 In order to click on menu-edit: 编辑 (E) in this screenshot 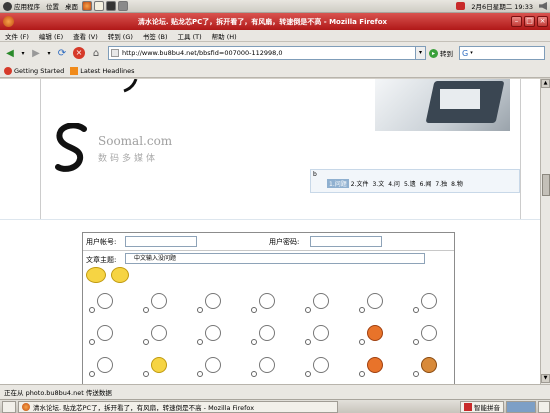, I will do `click(51, 36)`.